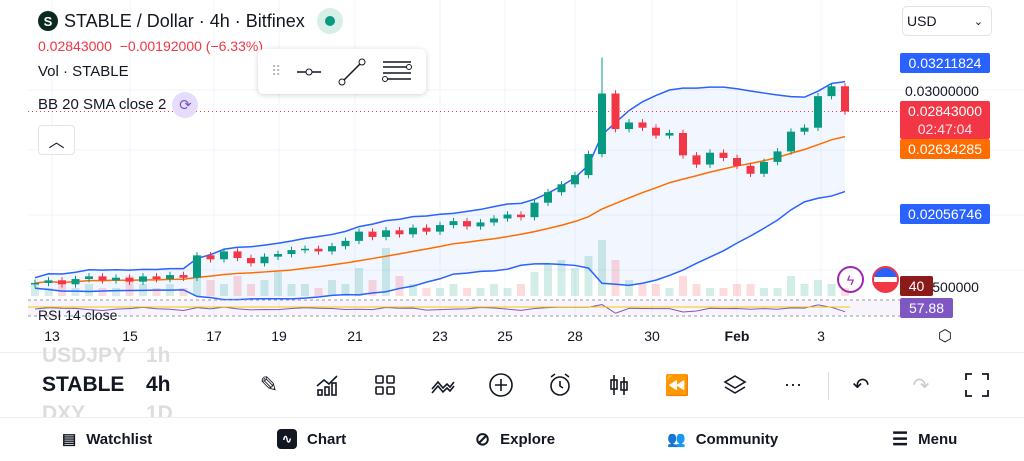 The height and width of the screenshot is (461, 1024). I want to click on alert-clock-icon, so click(560, 385).